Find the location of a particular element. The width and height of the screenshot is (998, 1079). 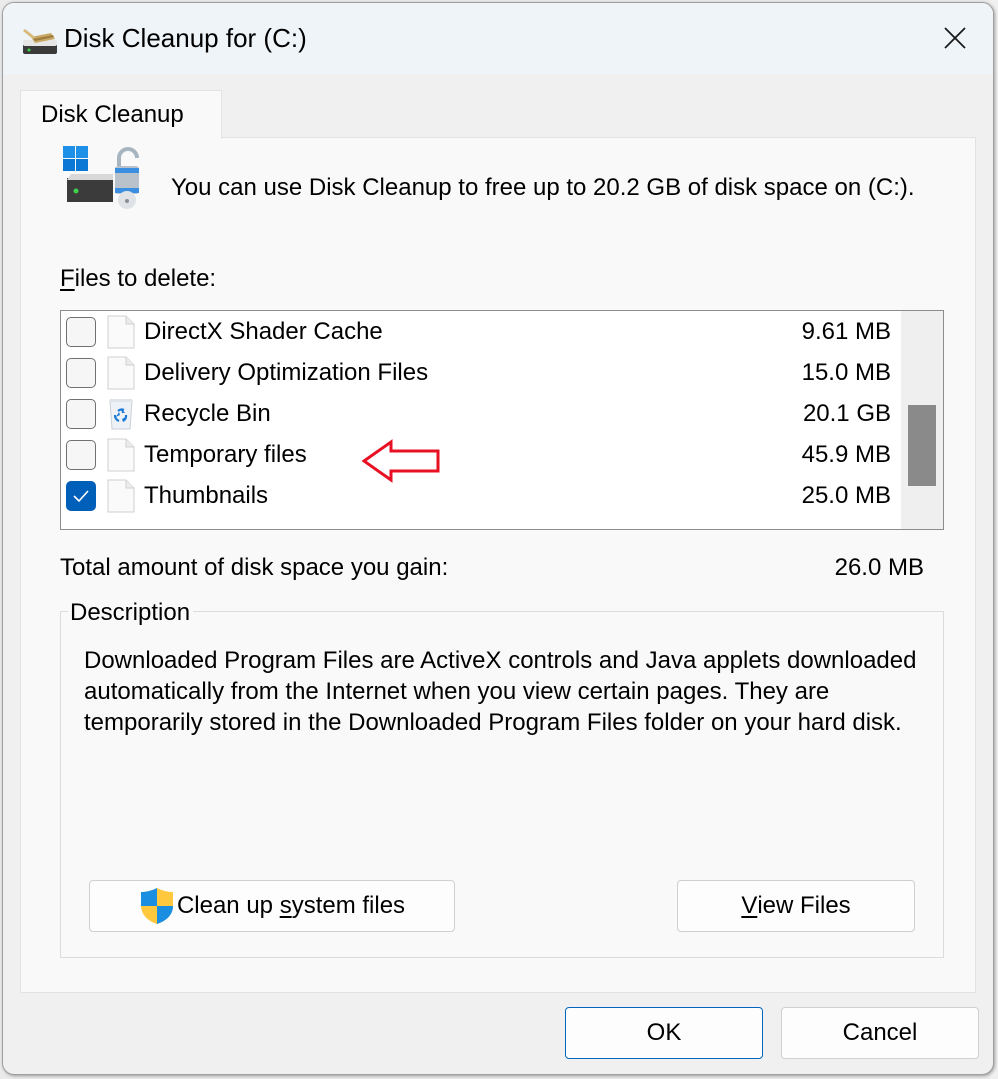

close-icon is located at coordinates (955, 38).